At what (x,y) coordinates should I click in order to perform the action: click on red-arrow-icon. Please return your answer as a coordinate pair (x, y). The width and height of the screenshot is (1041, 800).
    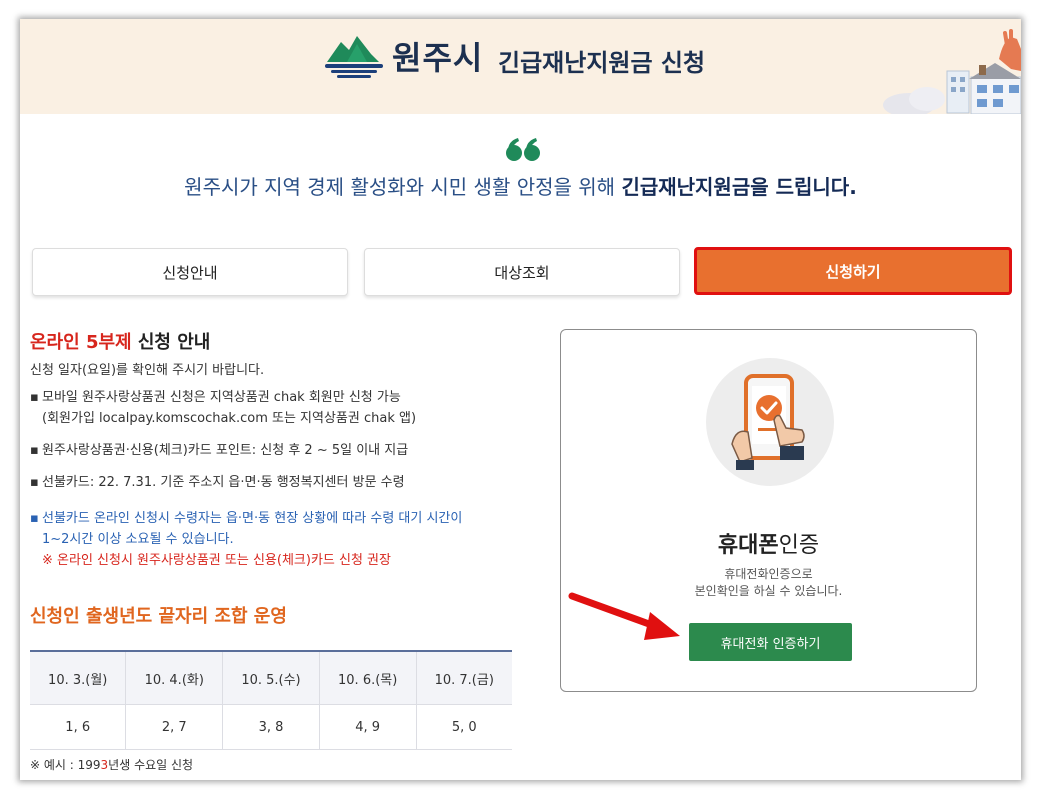
    Looking at the image, I should click on (624, 616).